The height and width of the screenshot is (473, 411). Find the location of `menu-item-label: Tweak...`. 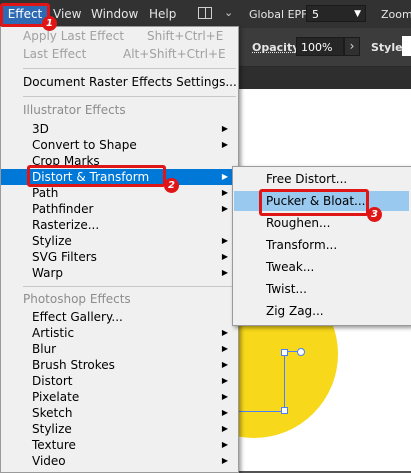

menu-item-label: Tweak... is located at coordinates (290, 267).